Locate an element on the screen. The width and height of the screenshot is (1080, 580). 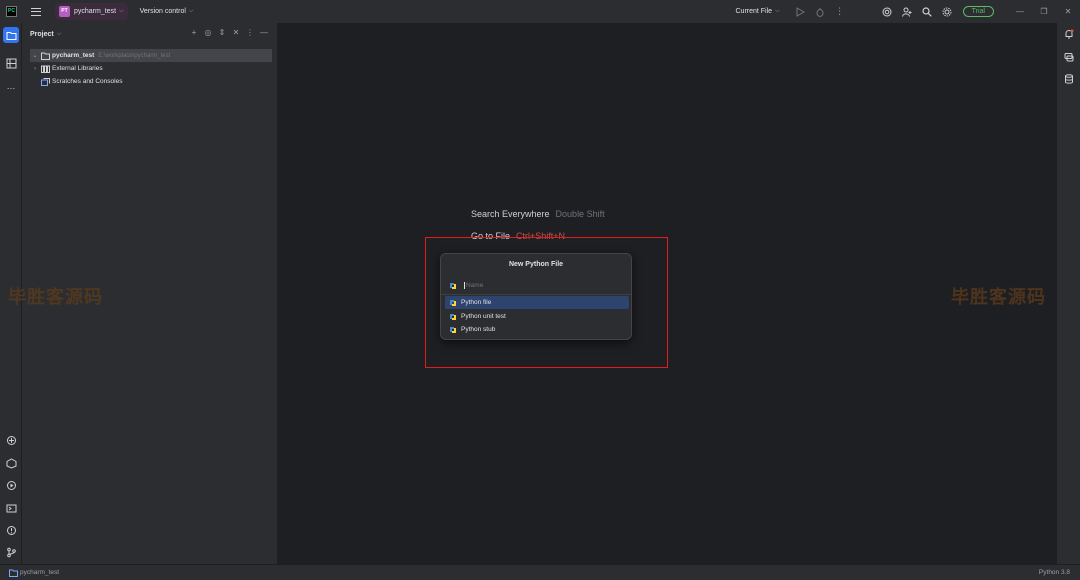
add-user-icon is located at coordinates (907, 12).